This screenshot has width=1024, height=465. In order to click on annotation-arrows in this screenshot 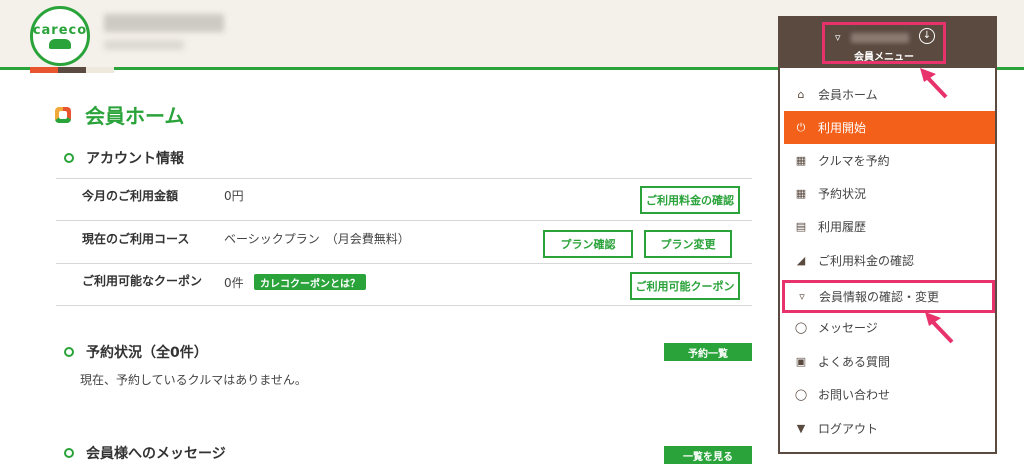, I will do `click(937, 206)`.